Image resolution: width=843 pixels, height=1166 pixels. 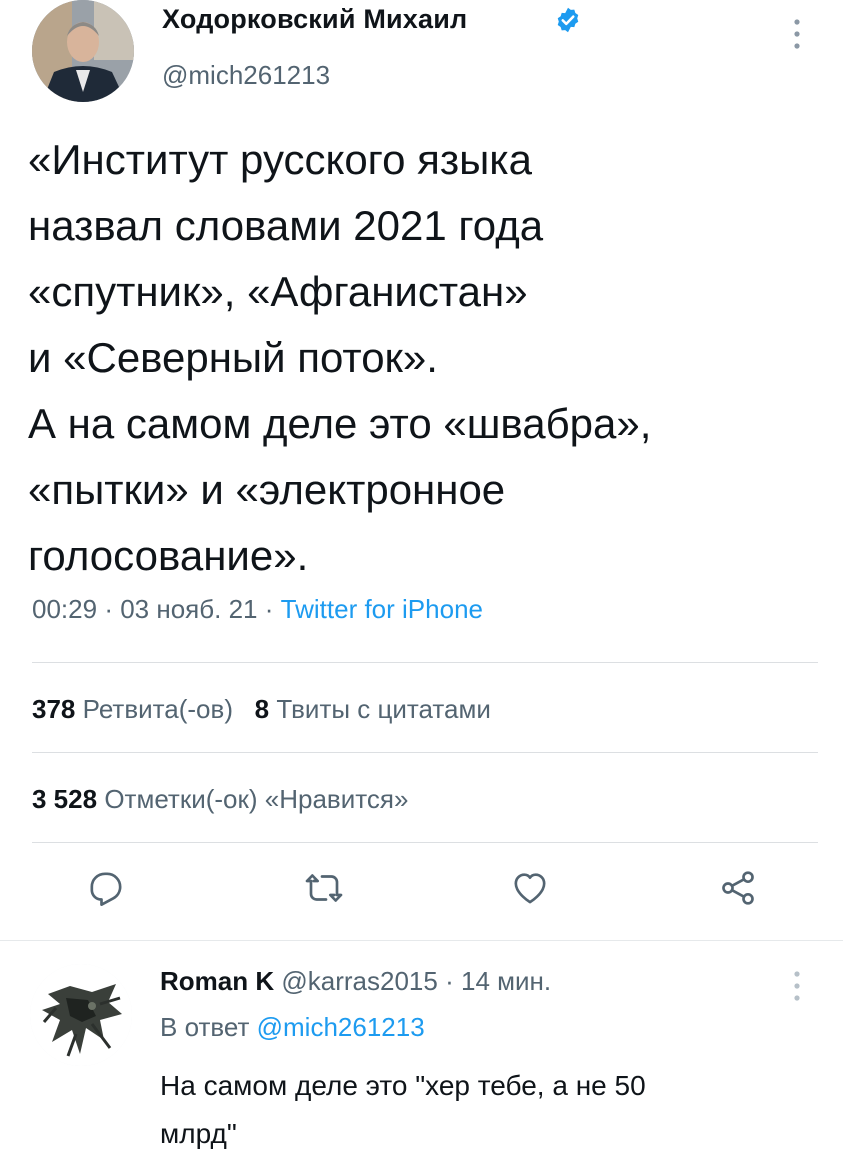 I want to click on share-icon, so click(x=738, y=888).